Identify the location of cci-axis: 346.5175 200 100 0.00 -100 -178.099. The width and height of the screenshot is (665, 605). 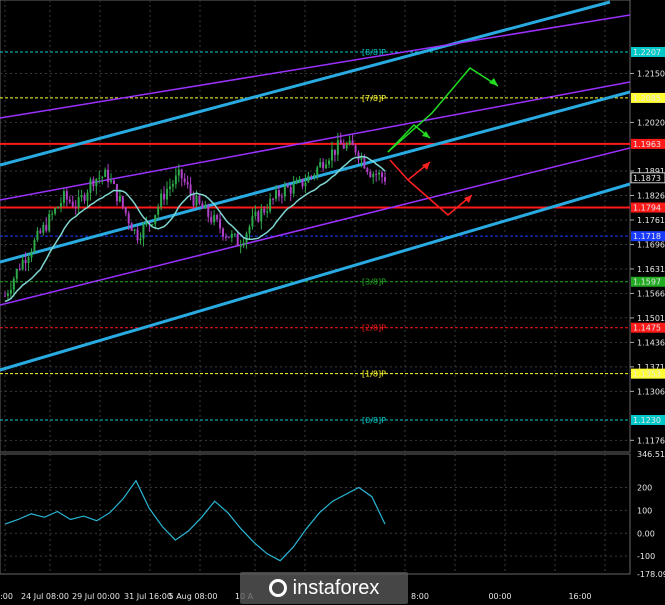
(651, 514).